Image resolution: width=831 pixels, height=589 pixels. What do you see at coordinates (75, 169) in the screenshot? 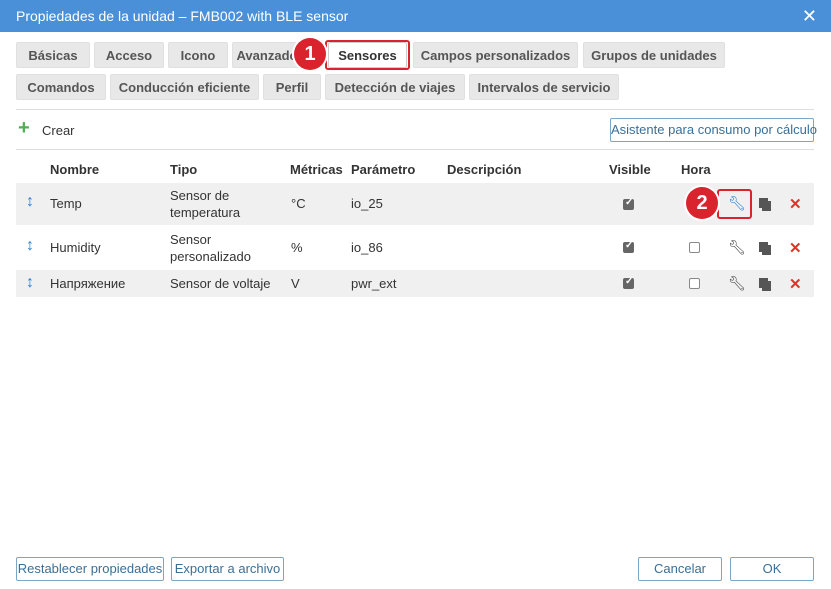
I see `column-header-name: Nombre` at bounding box center [75, 169].